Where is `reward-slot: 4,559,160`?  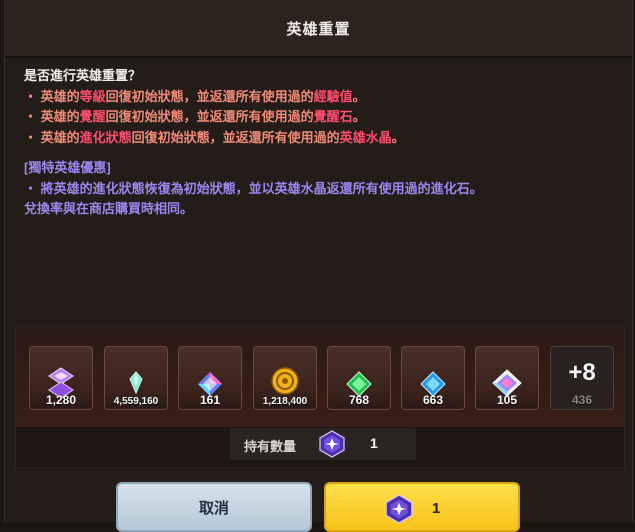
reward-slot: 4,559,160 is located at coordinates (136, 378).